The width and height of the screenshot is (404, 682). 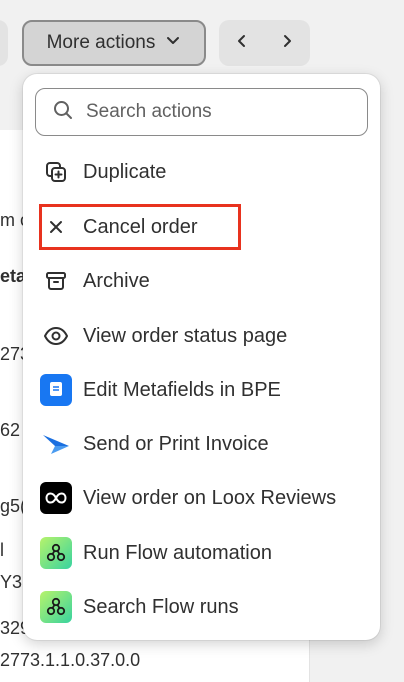 What do you see at coordinates (210, 497) in the screenshot?
I see `menu-item-label: View order on Loox Reviews` at bounding box center [210, 497].